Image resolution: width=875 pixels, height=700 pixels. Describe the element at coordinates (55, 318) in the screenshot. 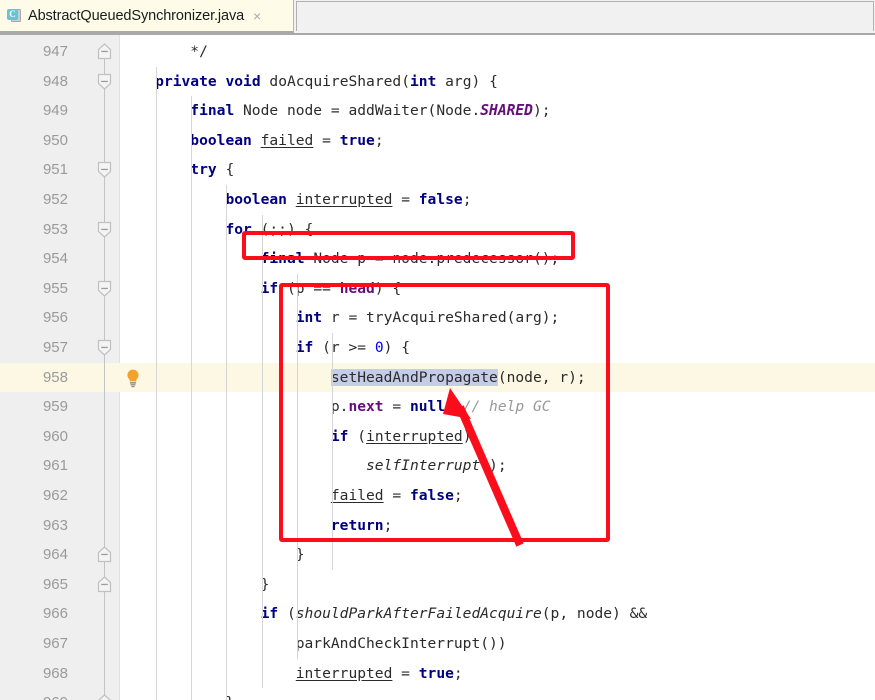

I see `line-number: 956` at that location.